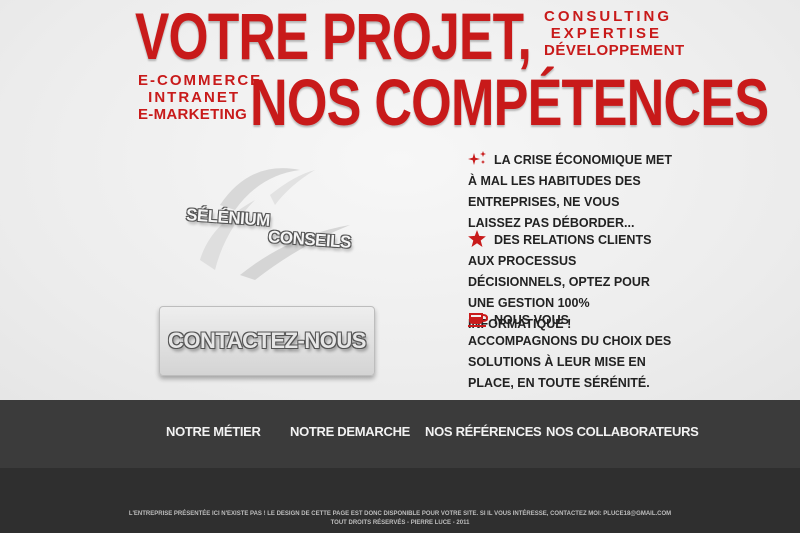  What do you see at coordinates (194, 97) in the screenshot?
I see `service-intranet: INTRANET` at bounding box center [194, 97].